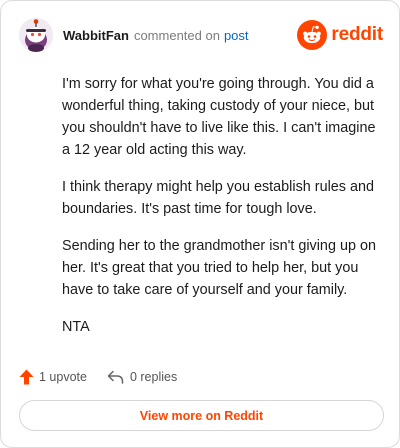  I want to click on reddit-snoo-icon, so click(312, 35).